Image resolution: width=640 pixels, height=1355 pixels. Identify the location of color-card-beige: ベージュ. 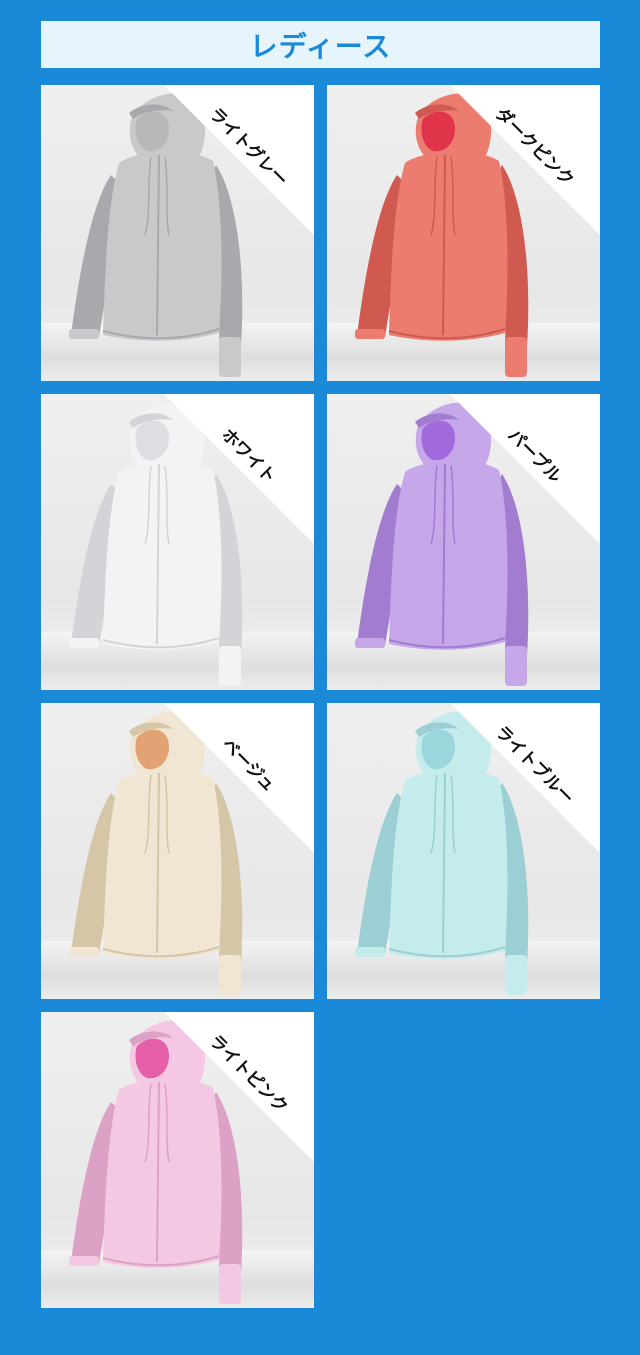
(177, 851).